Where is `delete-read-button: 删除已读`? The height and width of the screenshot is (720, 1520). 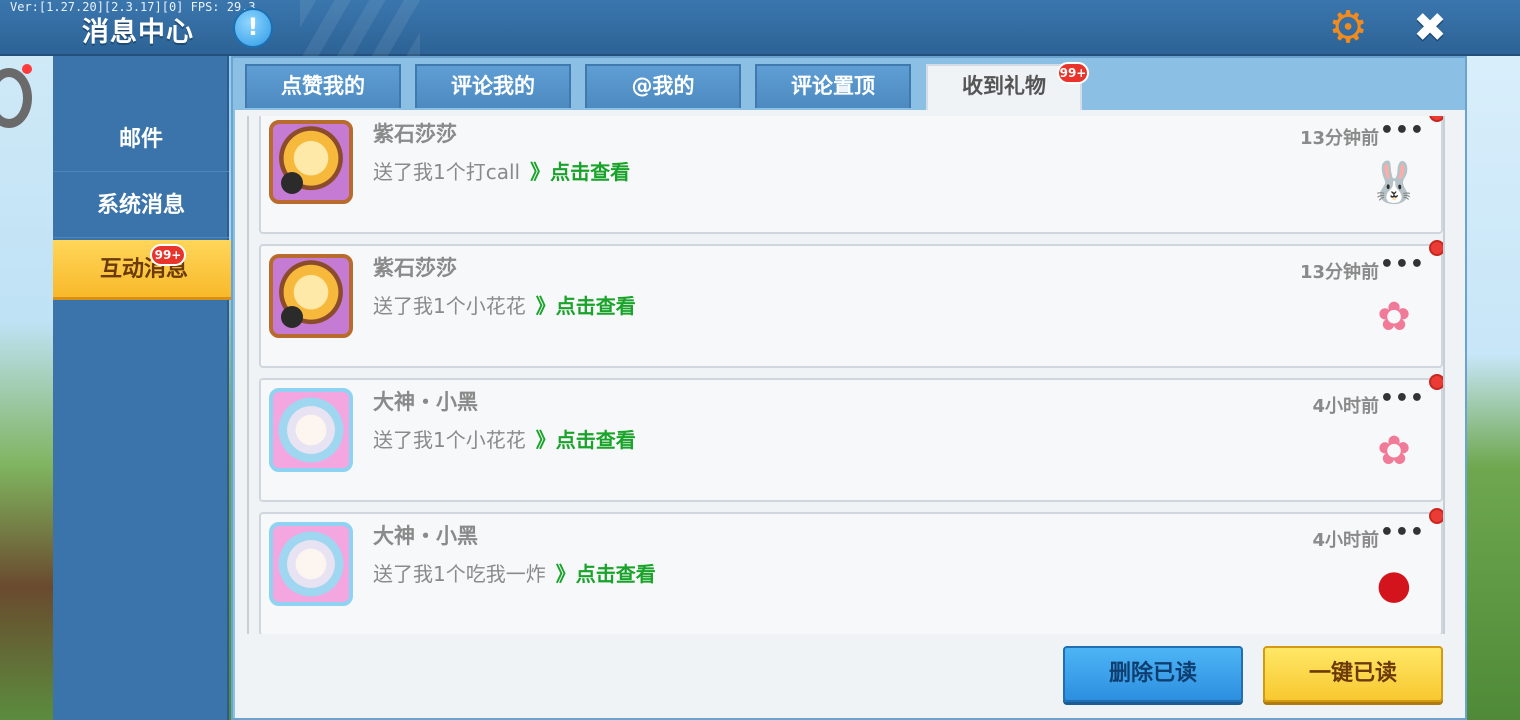
delete-read-button: 删除已读 is located at coordinates (1153, 674).